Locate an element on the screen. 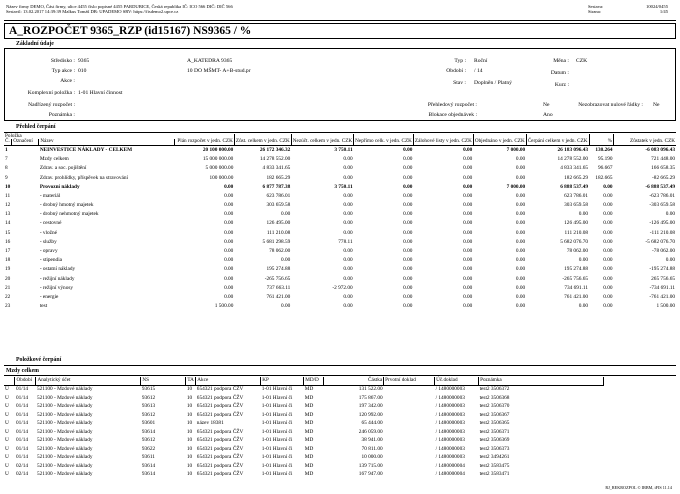 The width and height of the screenshot is (680, 494). datum-label: Datum : is located at coordinates (559, 73).